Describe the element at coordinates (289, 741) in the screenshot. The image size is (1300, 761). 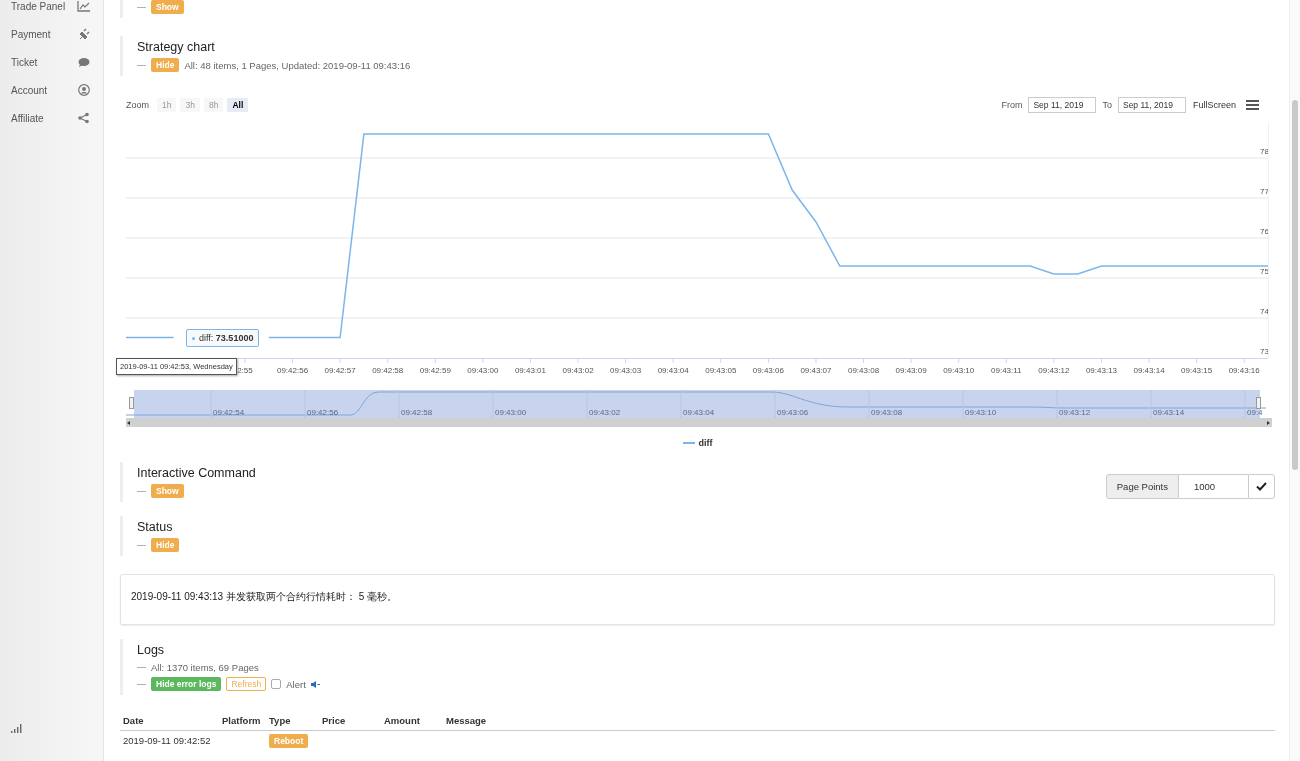
I see `type-badge: Reboot` at that location.